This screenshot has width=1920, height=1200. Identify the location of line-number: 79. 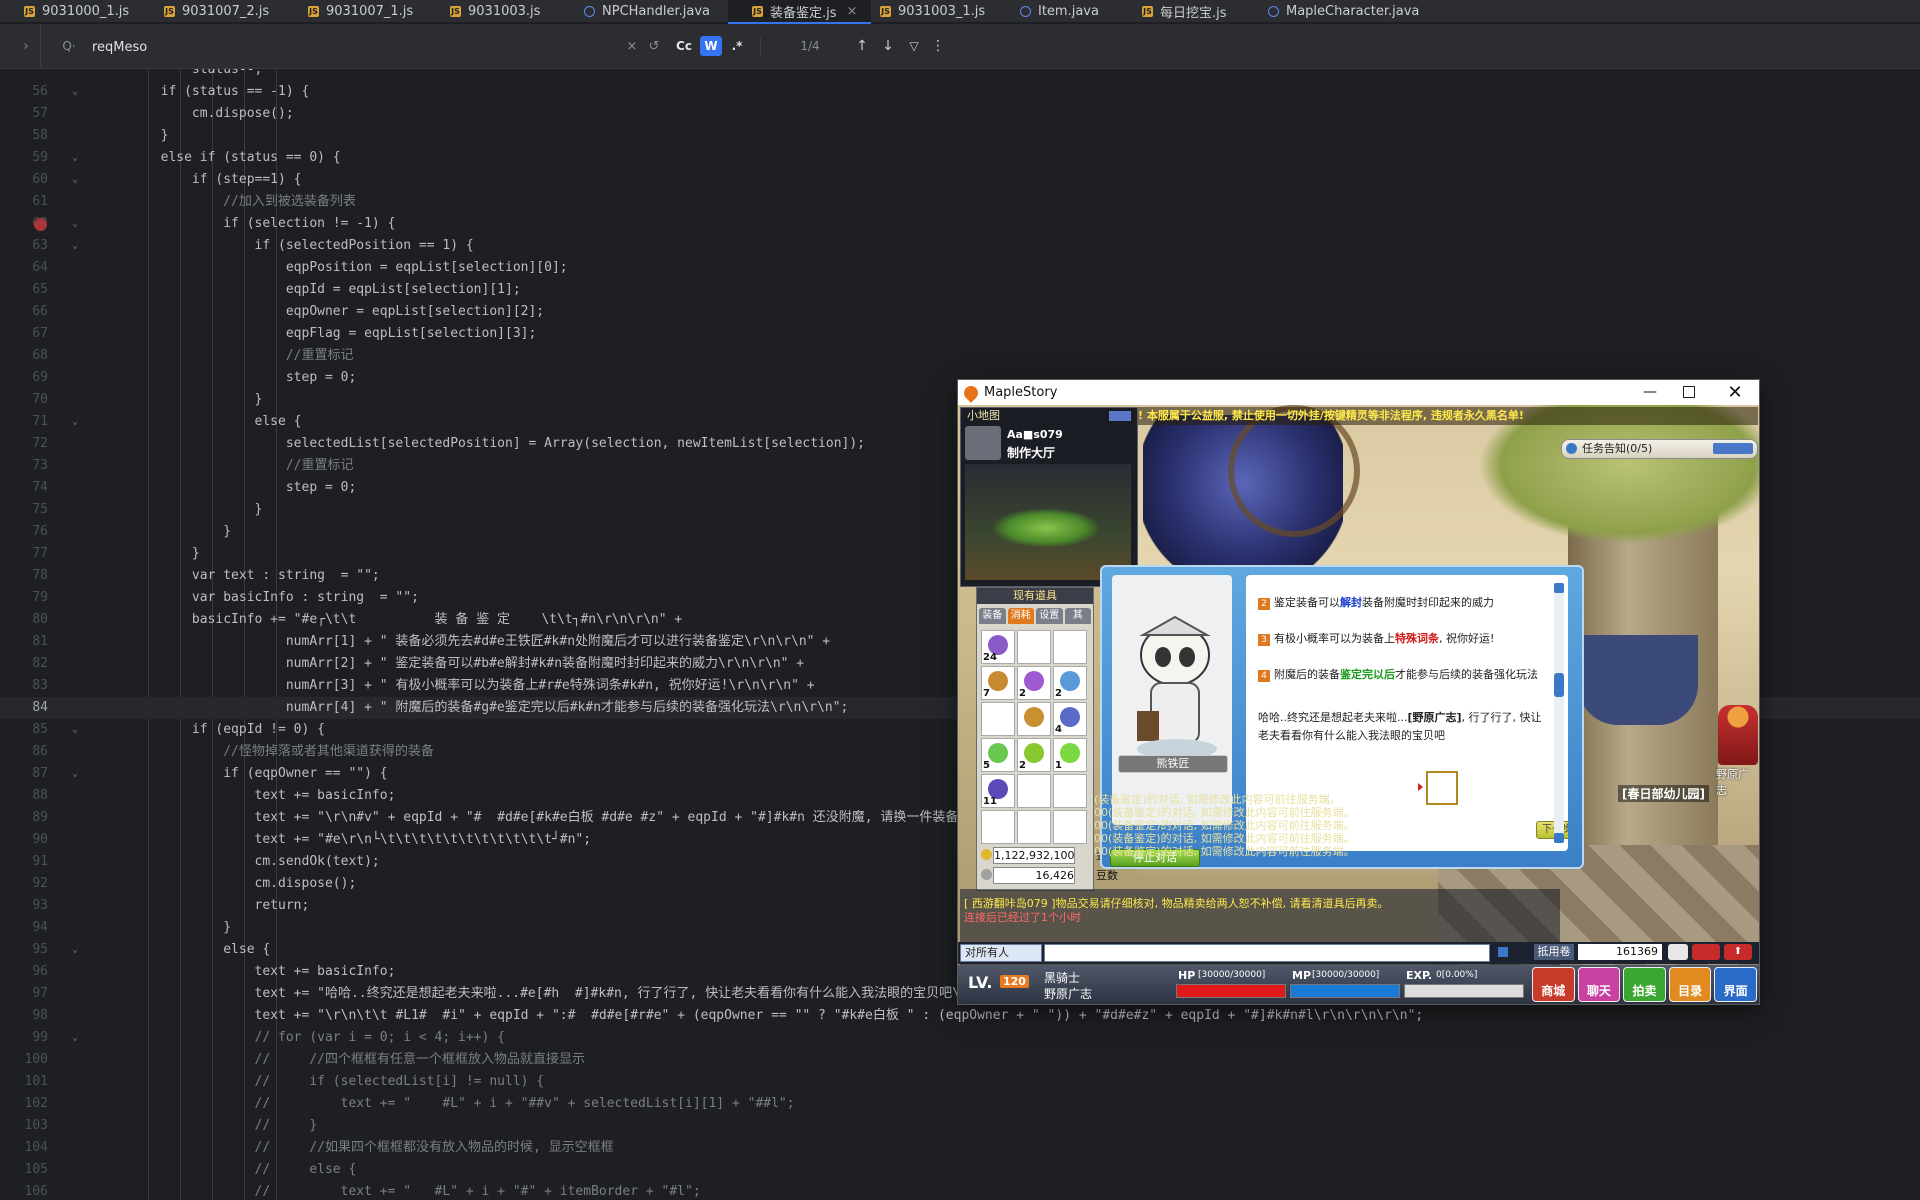
(24, 598).